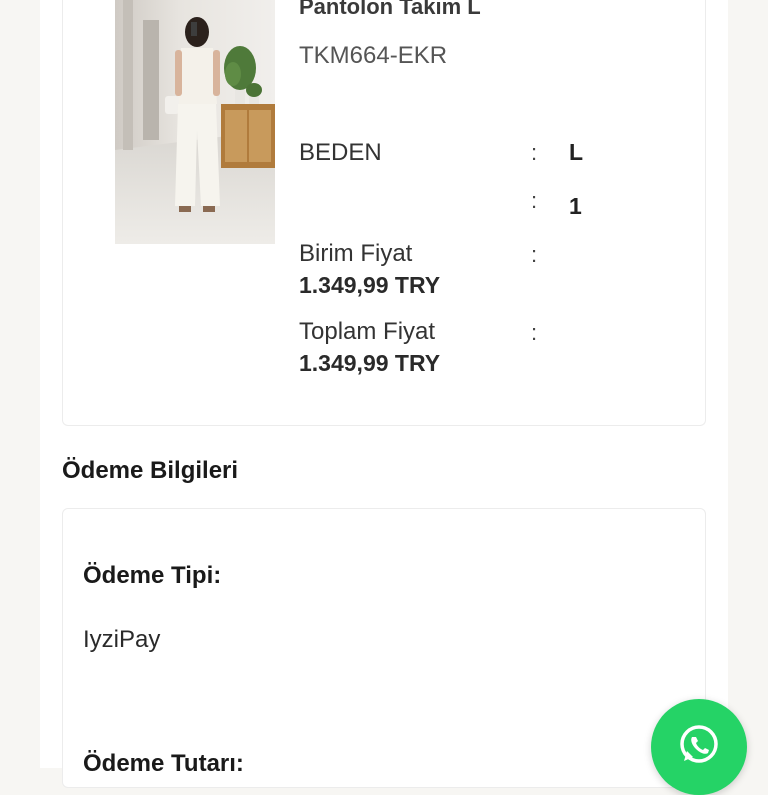 The image size is (768, 795). I want to click on product-sku: TKM664-EKR, so click(373, 55).